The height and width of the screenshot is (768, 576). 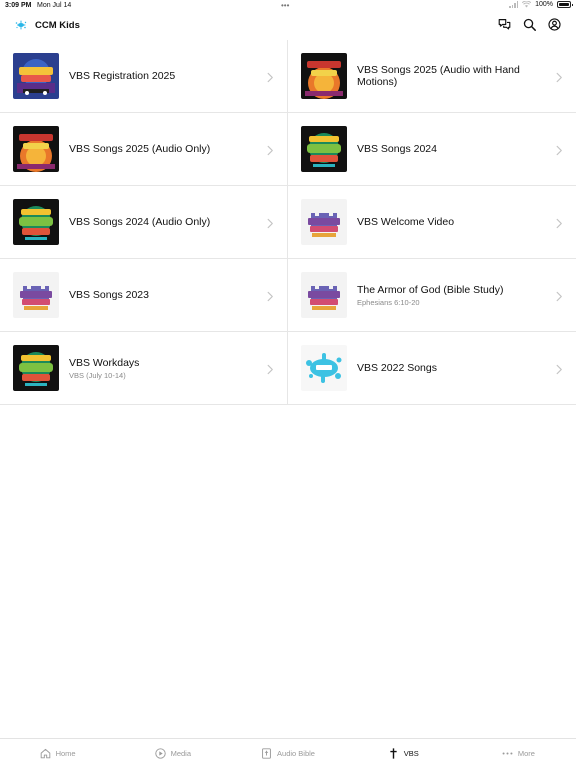 What do you see at coordinates (160, 295) in the screenshot?
I see `item-text: VBS Songs 2023` at bounding box center [160, 295].